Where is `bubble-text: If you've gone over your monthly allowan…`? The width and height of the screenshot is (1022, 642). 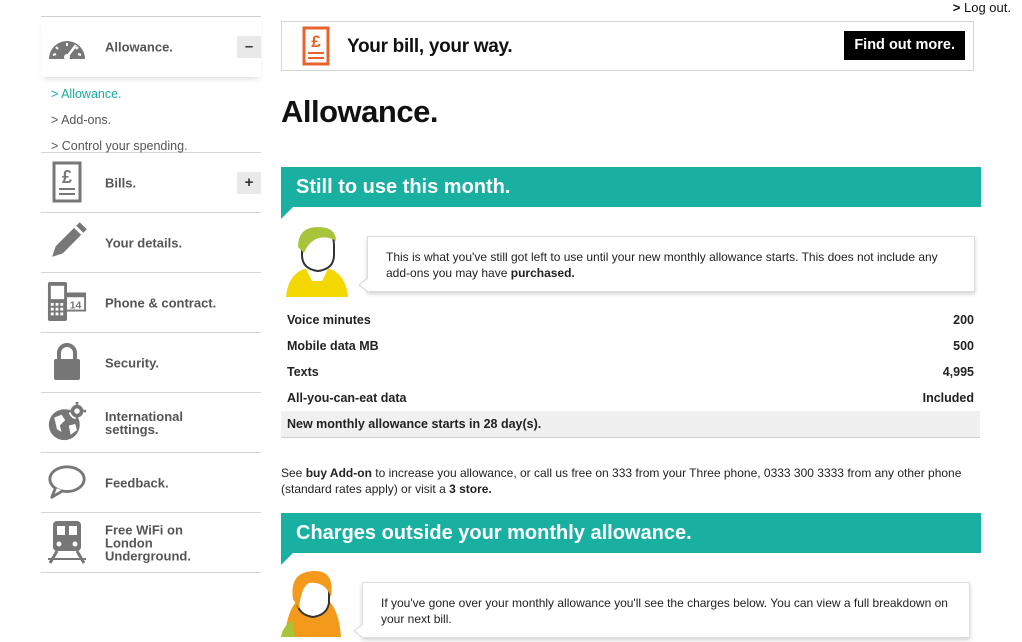 bubble-text: If you've gone over your monthly allowan… is located at coordinates (664, 611).